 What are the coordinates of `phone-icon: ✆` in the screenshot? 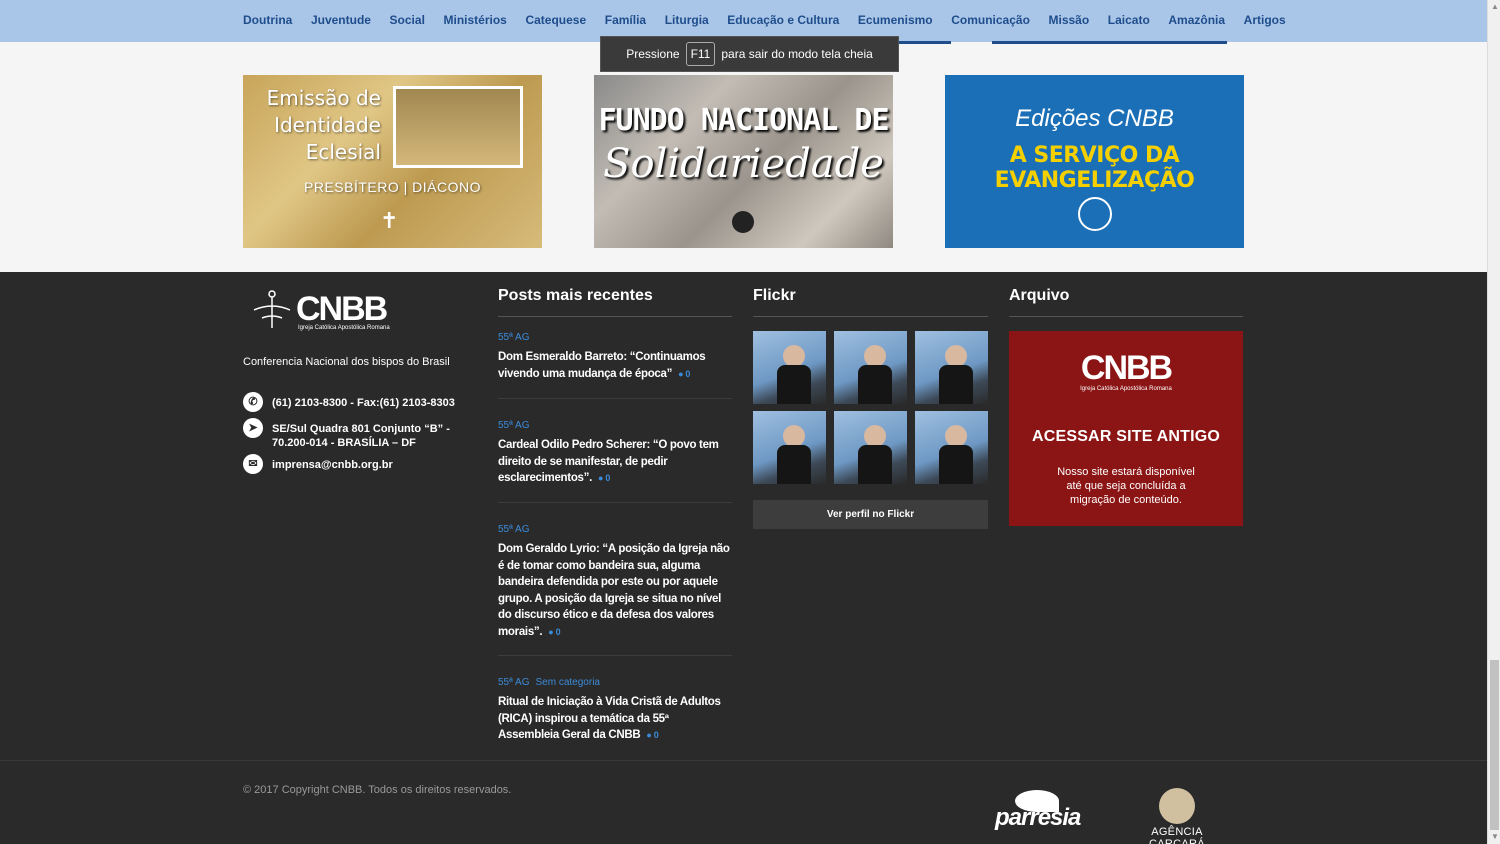 It's located at (253, 402).